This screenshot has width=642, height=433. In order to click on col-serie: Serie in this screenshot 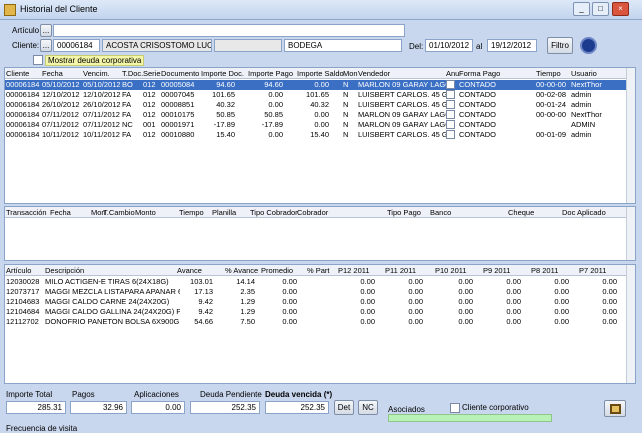, I will do `click(152, 73)`.